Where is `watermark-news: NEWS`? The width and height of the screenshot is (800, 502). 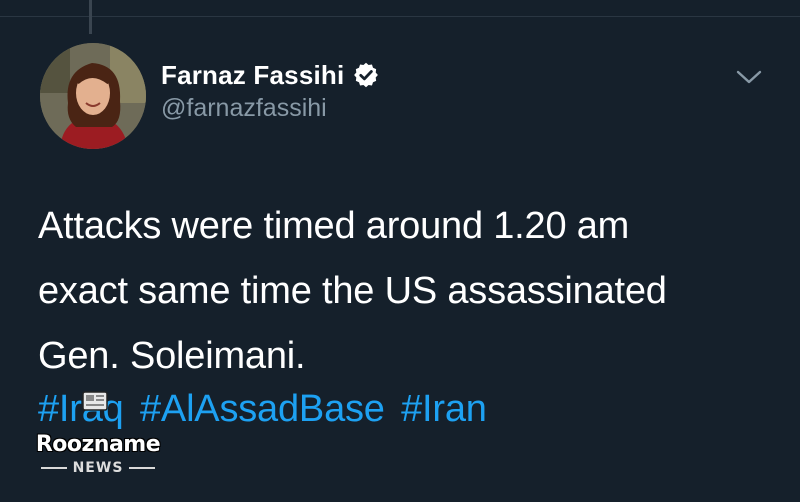
watermark-news: NEWS is located at coordinates (98, 468).